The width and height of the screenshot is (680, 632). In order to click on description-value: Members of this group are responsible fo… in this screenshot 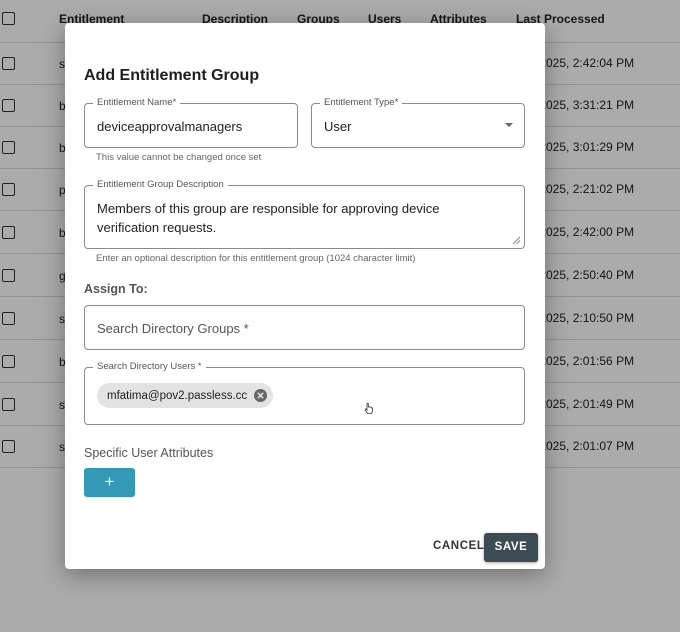, I will do `click(268, 218)`.